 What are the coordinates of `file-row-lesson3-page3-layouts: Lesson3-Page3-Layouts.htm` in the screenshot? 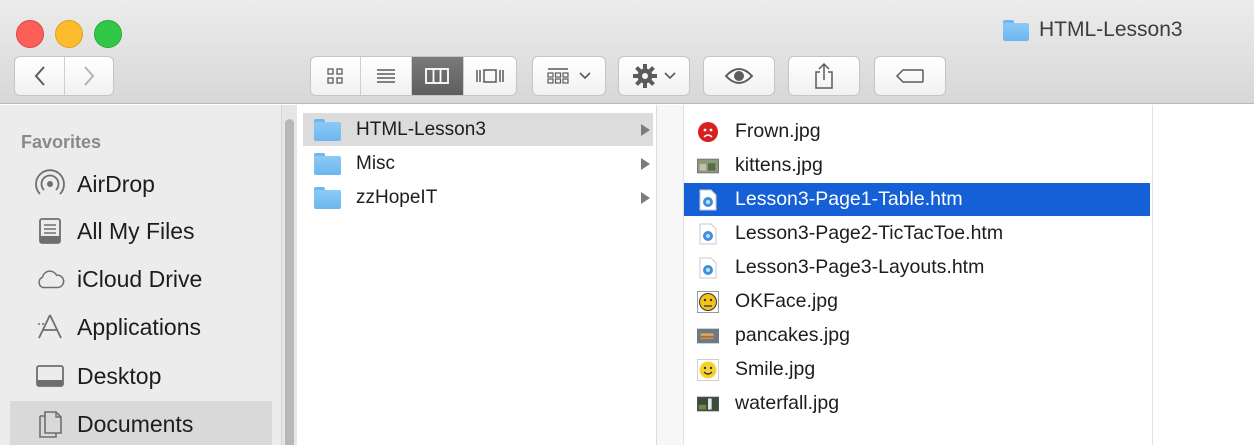 It's located at (917, 267).